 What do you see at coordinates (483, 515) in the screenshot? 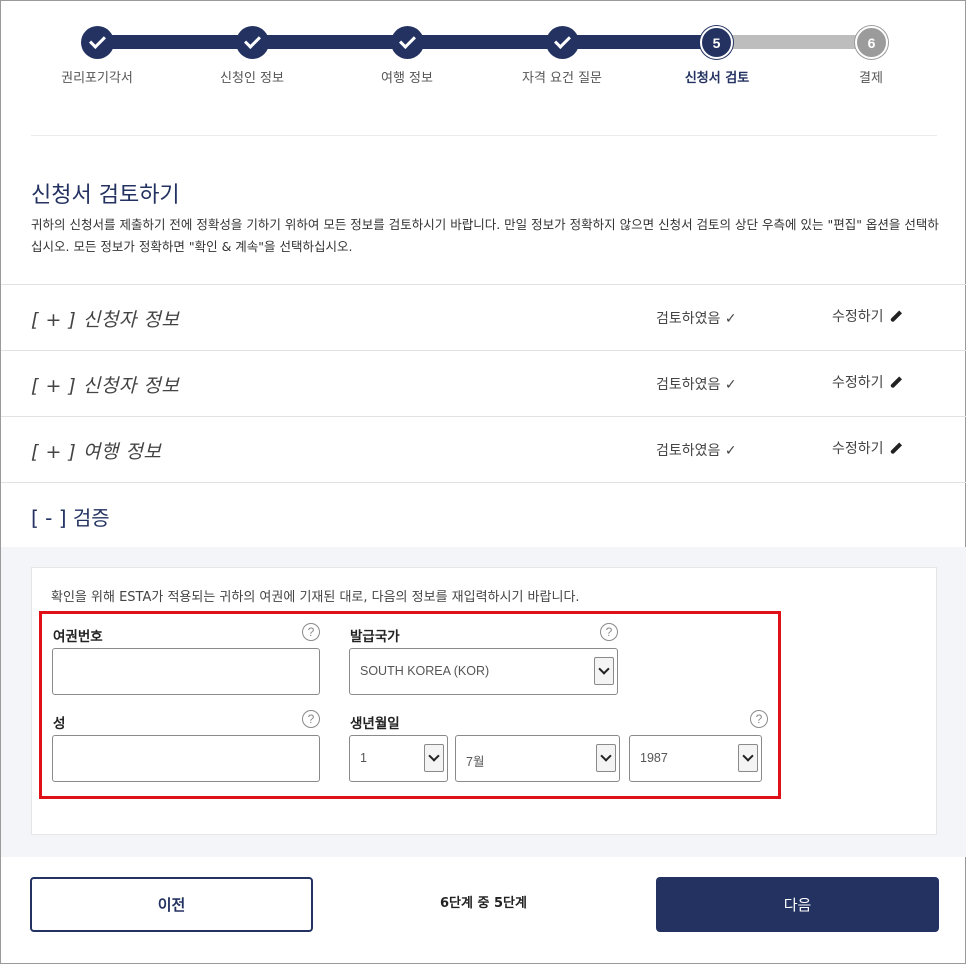
I see `section-verification` at bounding box center [483, 515].